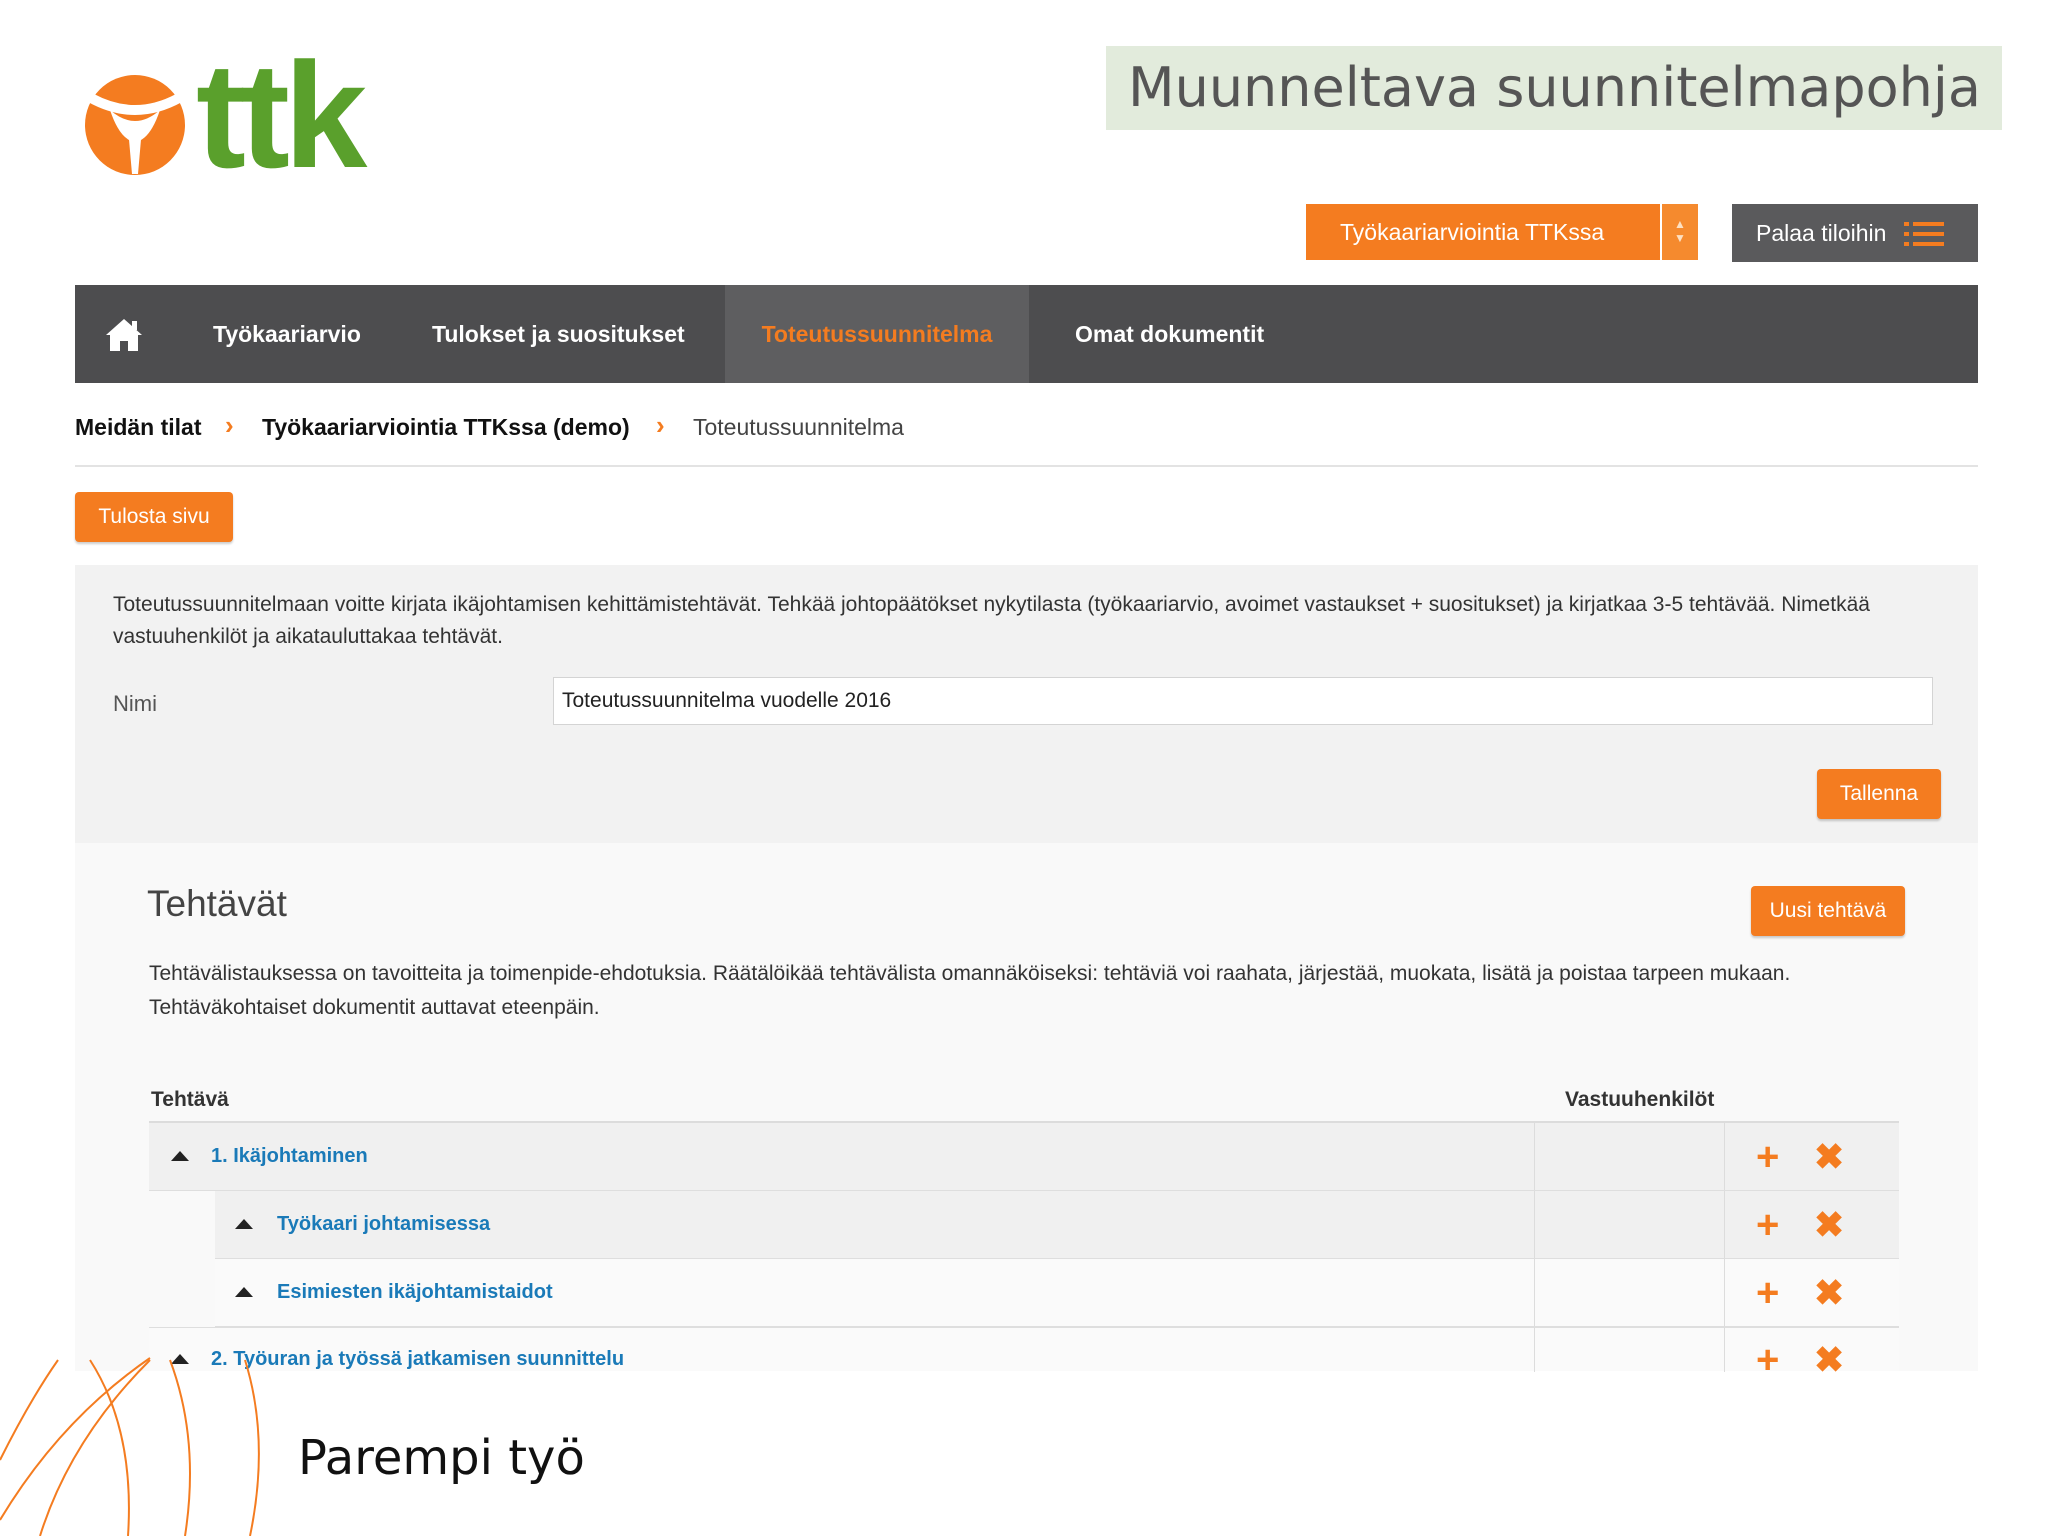 The width and height of the screenshot is (2048, 1536). I want to click on save-button: Tallenna, so click(1879, 794).